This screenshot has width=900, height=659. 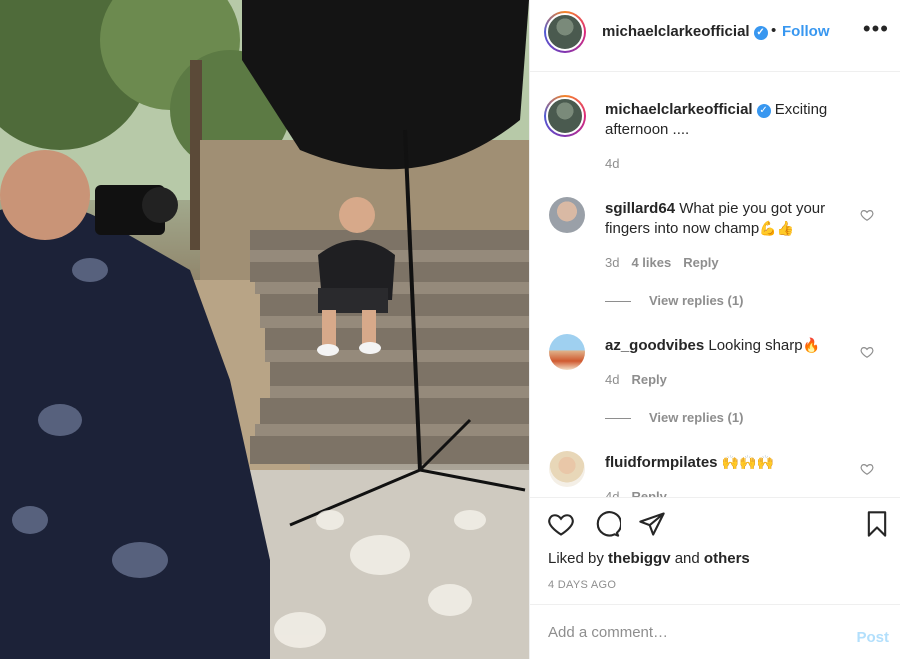 I want to click on author-username-text: michaelclarkeofficial, so click(x=676, y=31).